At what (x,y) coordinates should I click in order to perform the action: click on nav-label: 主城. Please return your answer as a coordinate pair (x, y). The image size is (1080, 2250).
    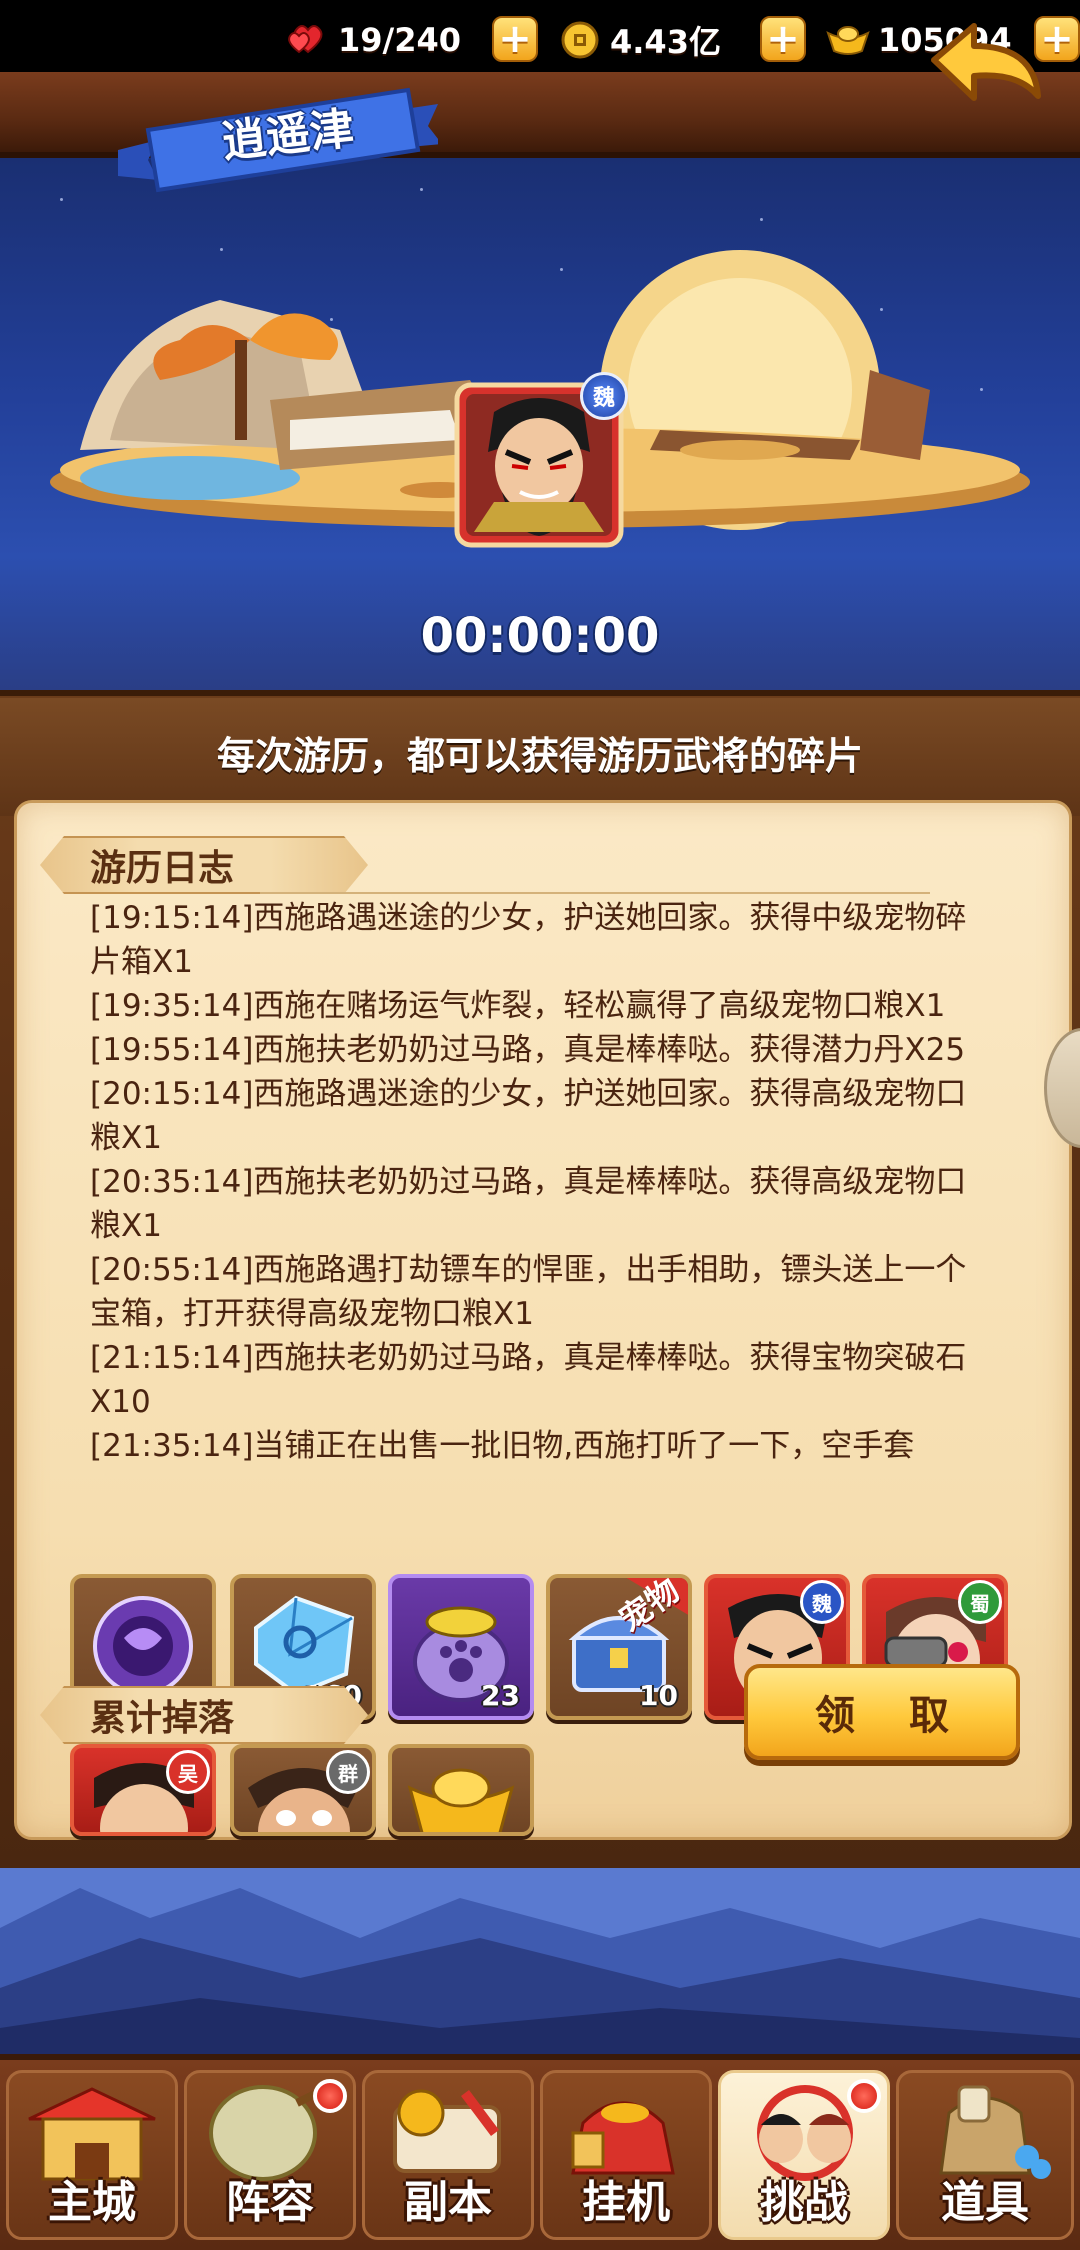
    Looking at the image, I should click on (92, 2202).